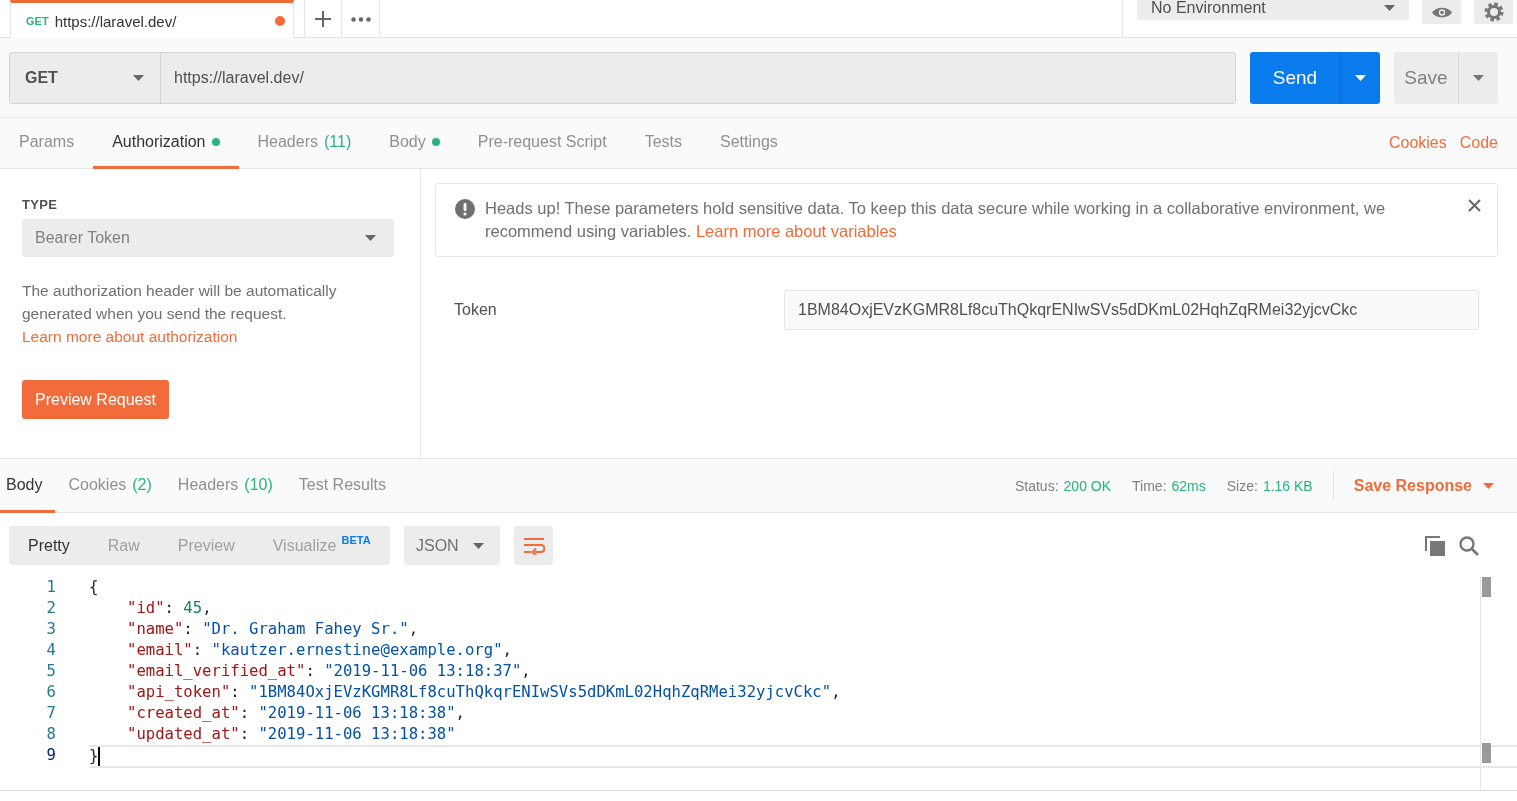  What do you see at coordinates (272, 629) in the screenshot?
I see `code-line: "name": "Dr. Graham Fahey Sr.",` at bounding box center [272, 629].